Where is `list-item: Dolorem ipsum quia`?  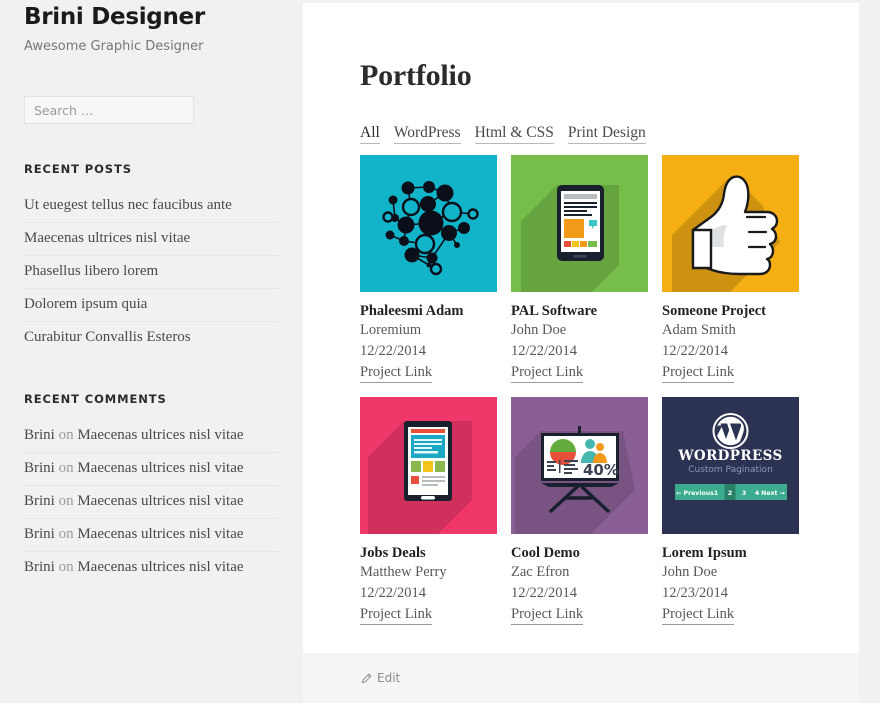 list-item: Dolorem ipsum quia is located at coordinates (151, 305).